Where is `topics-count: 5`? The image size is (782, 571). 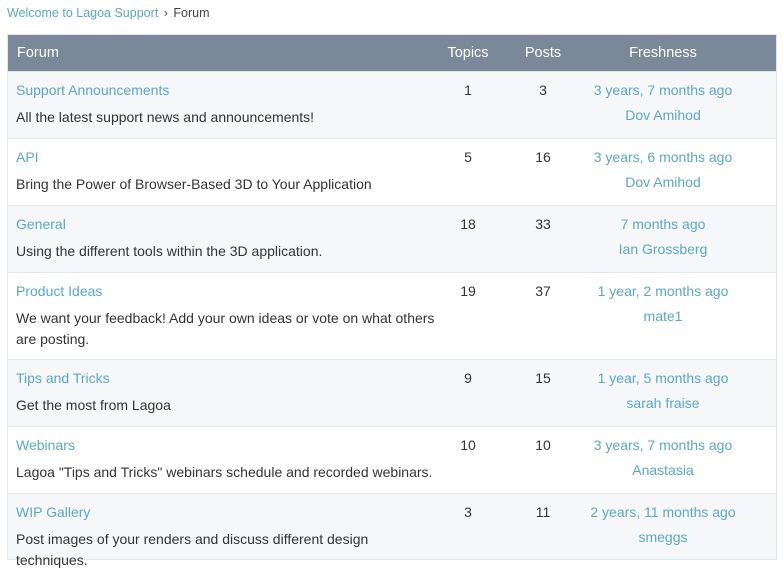 topics-count: 5 is located at coordinates (468, 157).